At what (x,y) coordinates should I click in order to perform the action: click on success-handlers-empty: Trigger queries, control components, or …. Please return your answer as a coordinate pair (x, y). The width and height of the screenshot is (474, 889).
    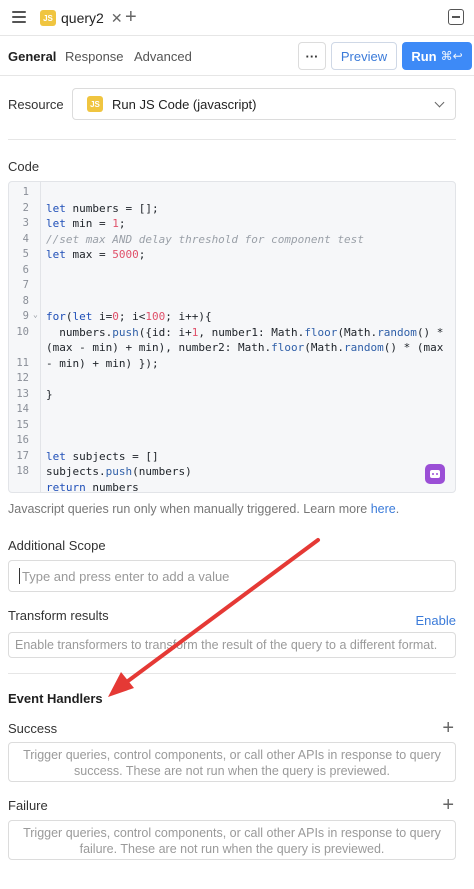
    Looking at the image, I should click on (232, 762).